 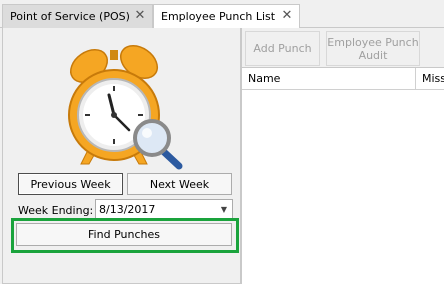 What do you see at coordinates (124, 234) in the screenshot?
I see `find-punches-button: Find Punches` at bounding box center [124, 234].